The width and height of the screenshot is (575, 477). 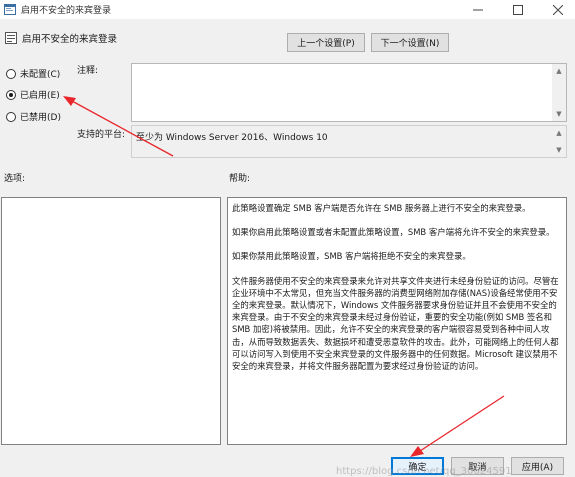 I want to click on supported-platforms-label: 支持的平台:, so click(x=101, y=135).